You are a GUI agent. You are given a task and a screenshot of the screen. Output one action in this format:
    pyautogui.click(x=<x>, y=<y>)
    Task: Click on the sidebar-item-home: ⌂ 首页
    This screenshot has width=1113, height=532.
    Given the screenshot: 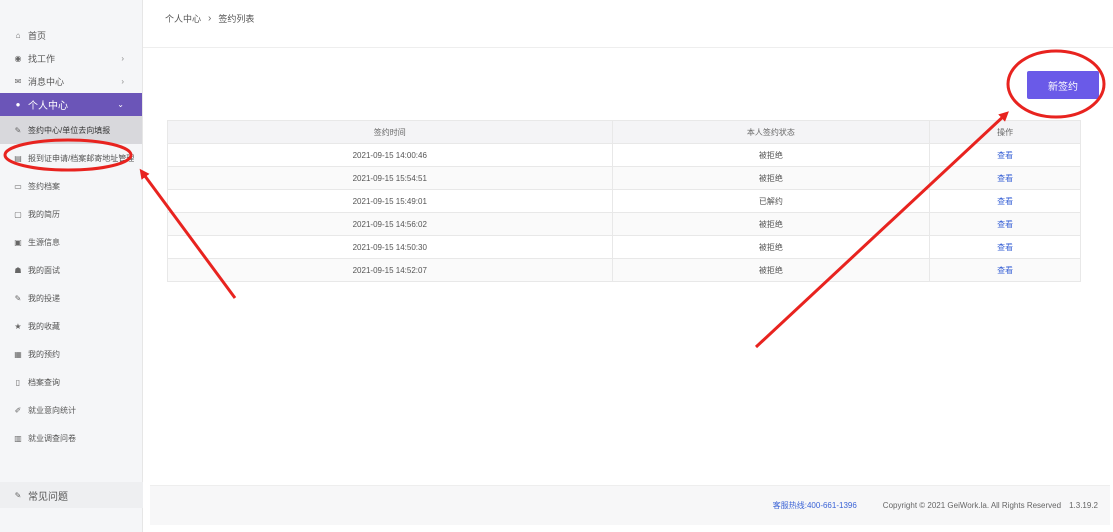 What is the action you would take?
    pyautogui.click(x=71, y=35)
    